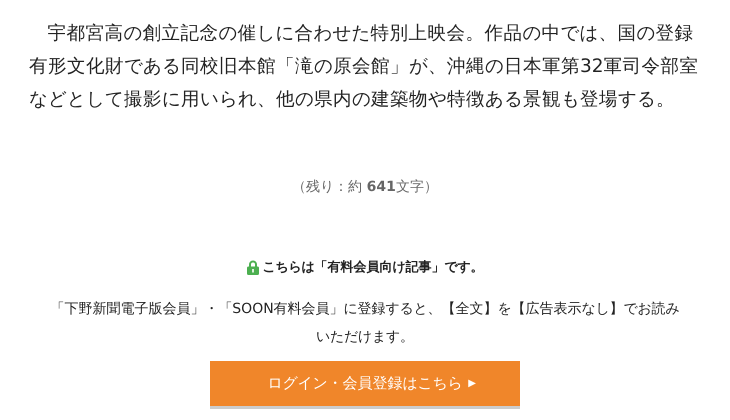  Describe the element at coordinates (365, 187) in the screenshot. I see `remaining-characters: （残り：約 641文字）` at that location.